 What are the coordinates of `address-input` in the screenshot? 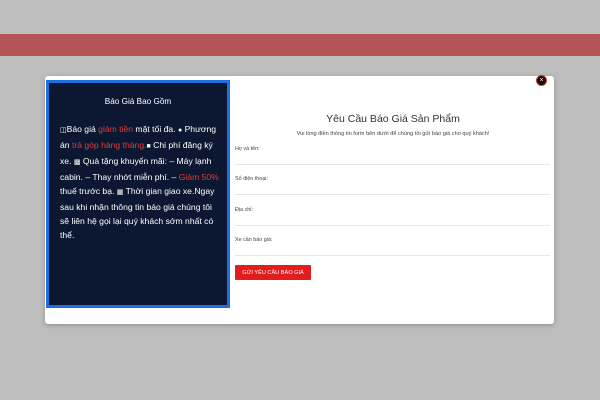 It's located at (392, 220).